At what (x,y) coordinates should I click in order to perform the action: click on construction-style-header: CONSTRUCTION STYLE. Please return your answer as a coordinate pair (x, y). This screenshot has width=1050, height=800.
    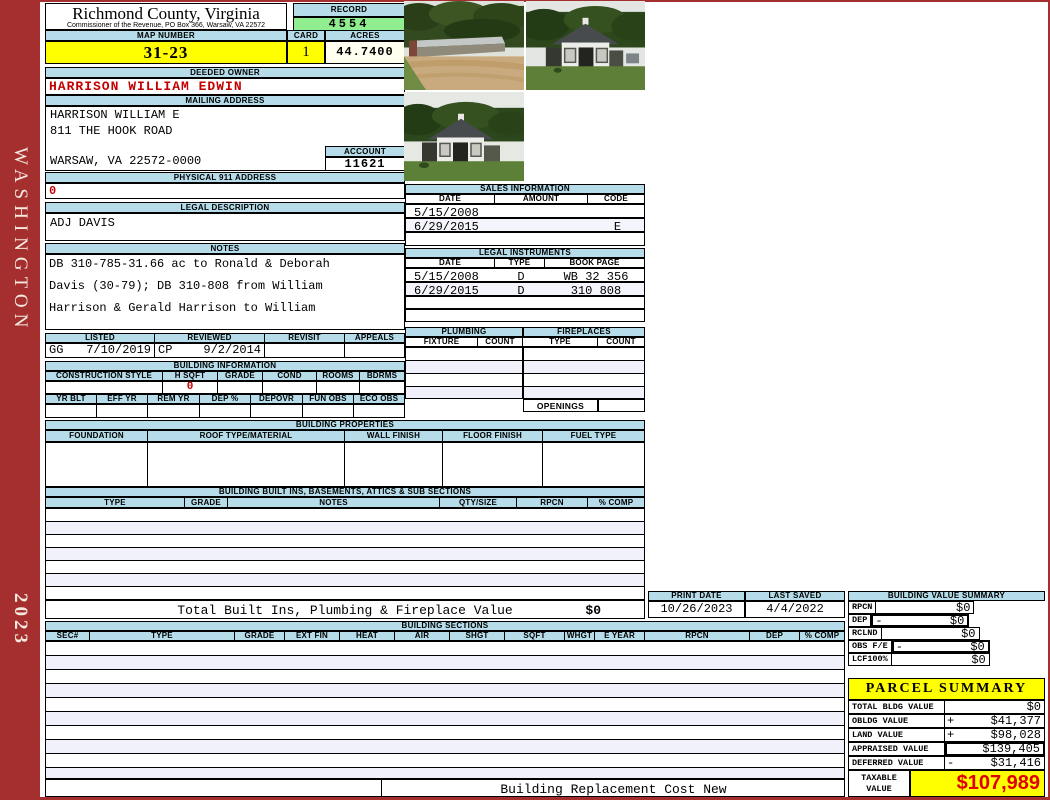
    Looking at the image, I should click on (104, 376).